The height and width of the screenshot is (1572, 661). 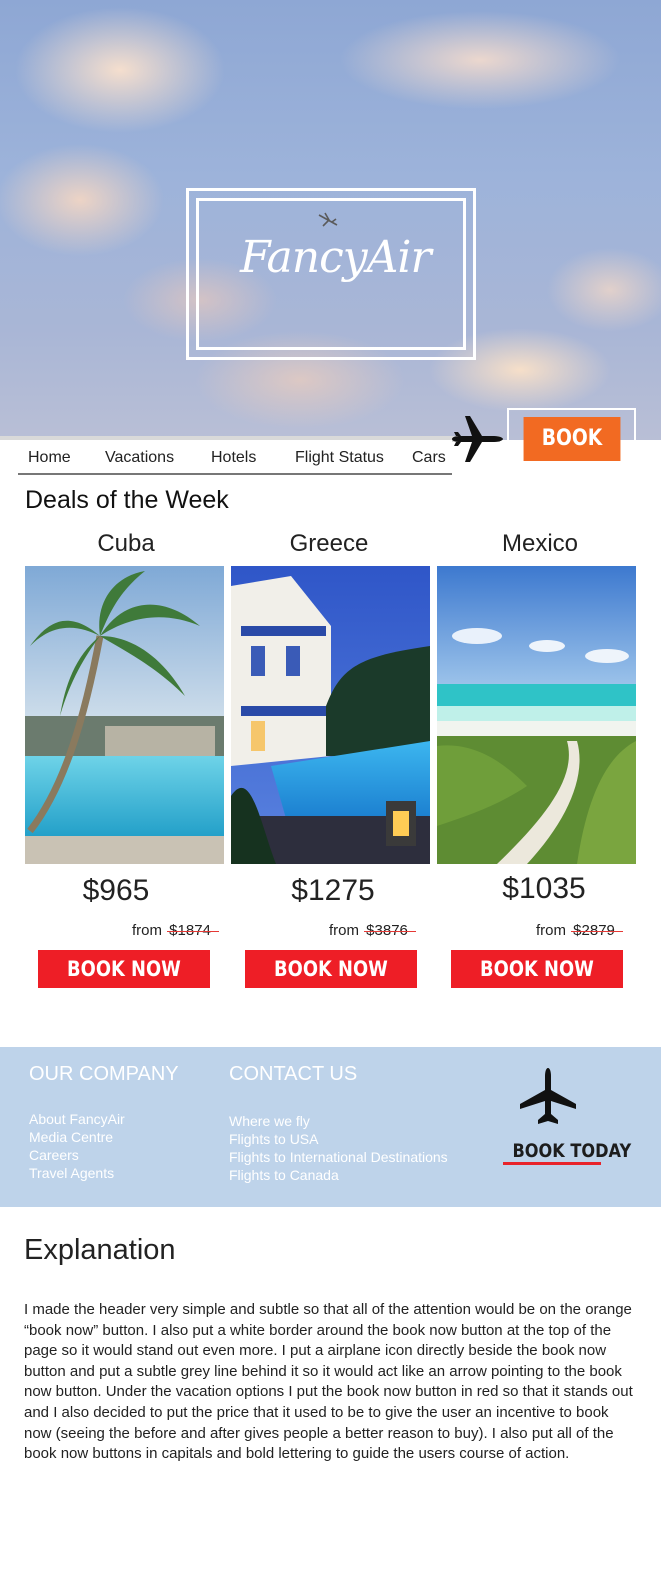 What do you see at coordinates (338, 1157) in the screenshot?
I see `footer-link-international: Flights to International Destinations` at bounding box center [338, 1157].